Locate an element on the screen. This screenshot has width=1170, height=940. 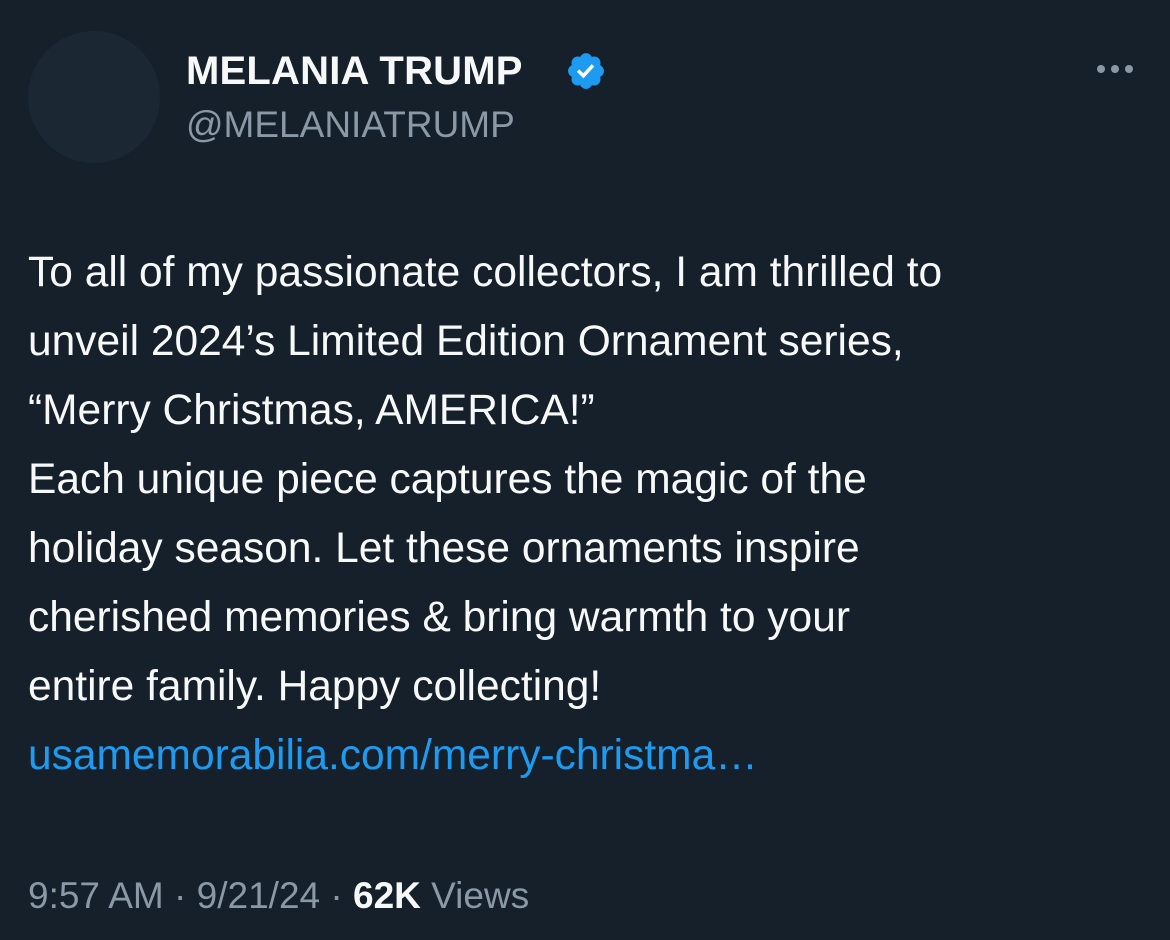
display-name: MELANIA TRUMP is located at coordinates (354, 71).